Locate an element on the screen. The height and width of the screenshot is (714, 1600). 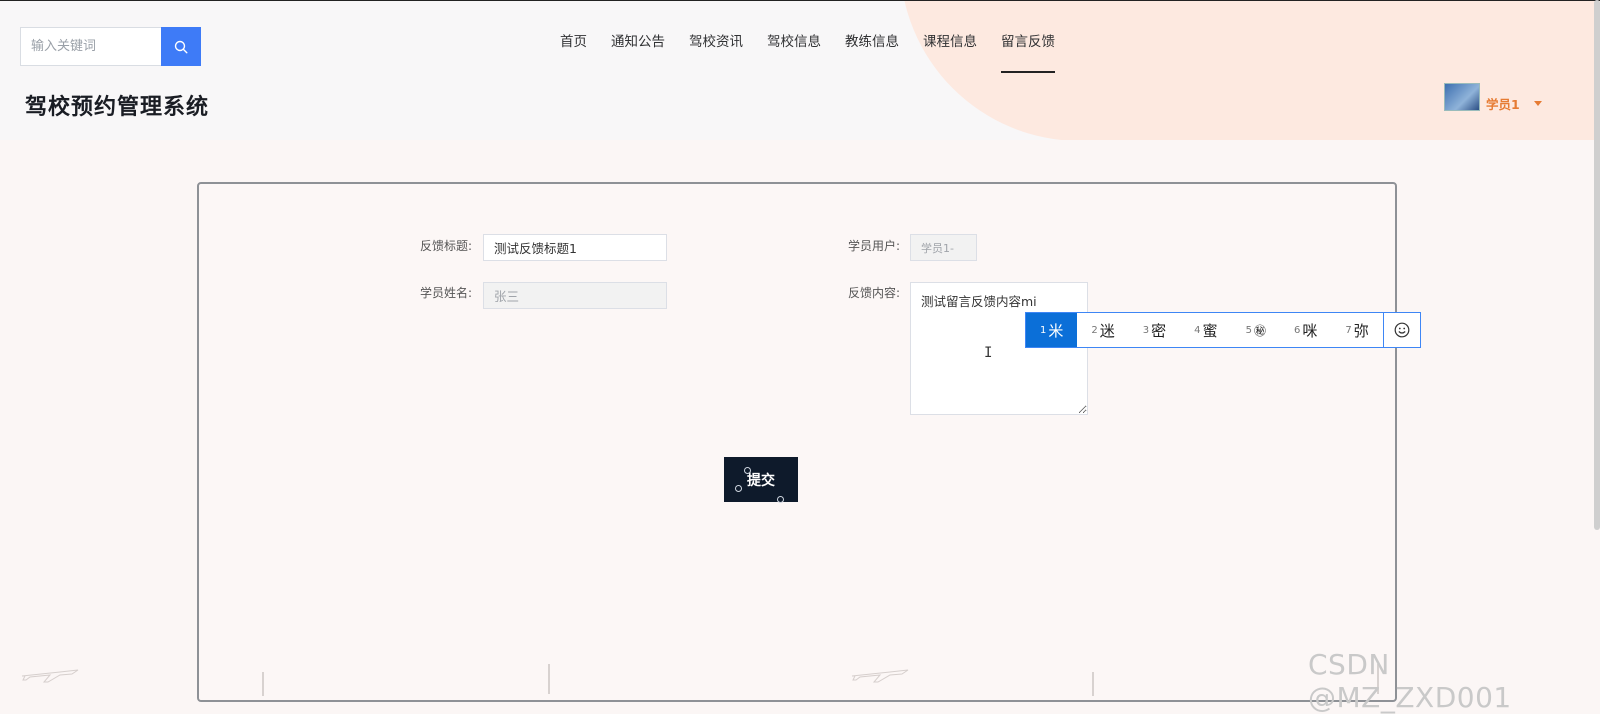
ime-candidate: 1米 is located at coordinates (1052, 330).